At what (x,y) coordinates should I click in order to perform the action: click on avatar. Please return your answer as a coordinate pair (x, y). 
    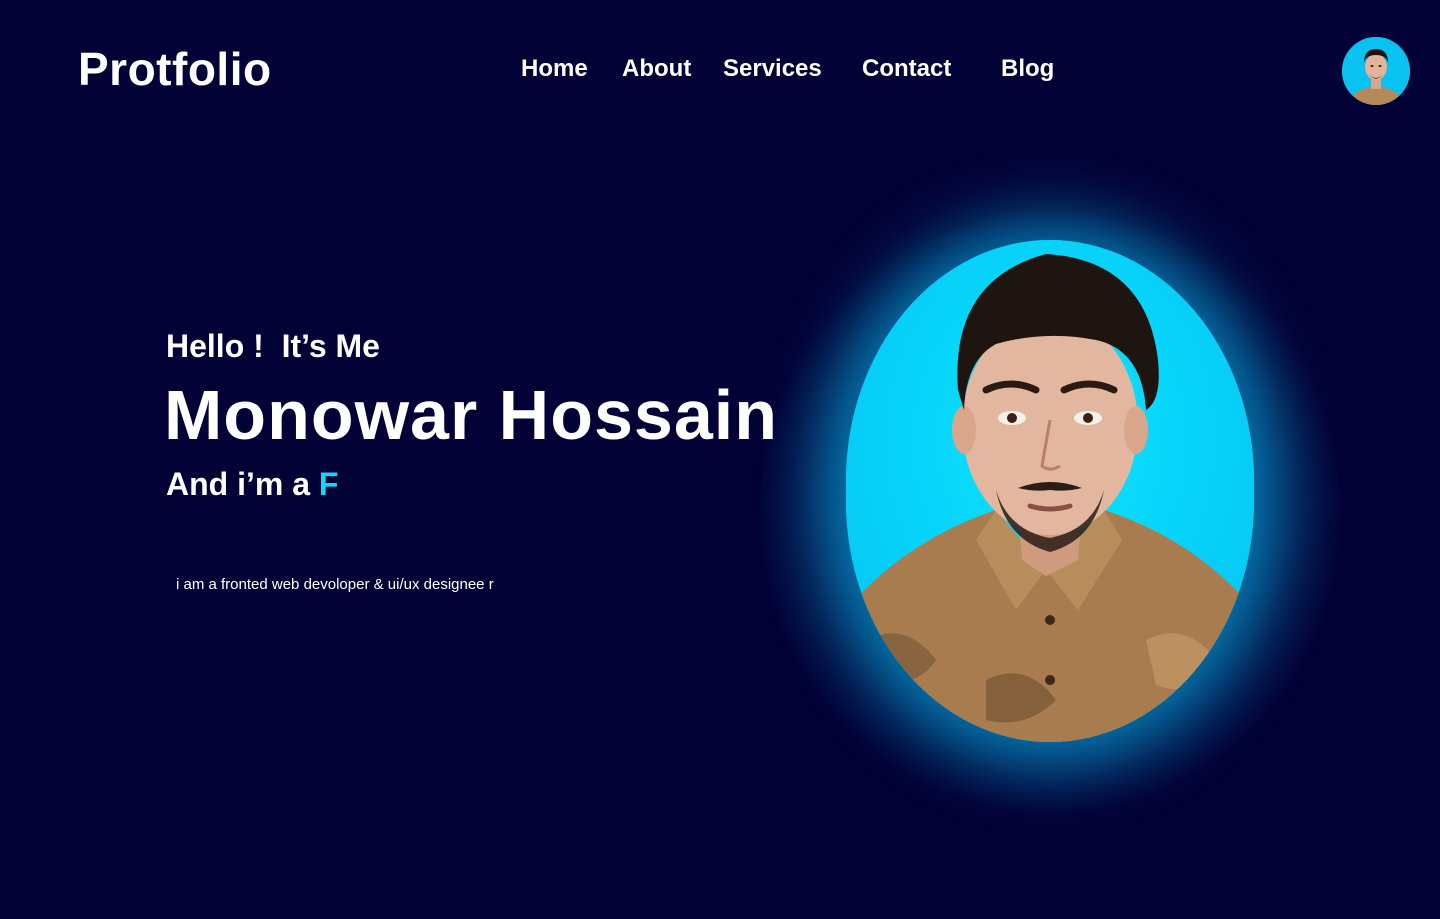
    Looking at the image, I should click on (1376, 71).